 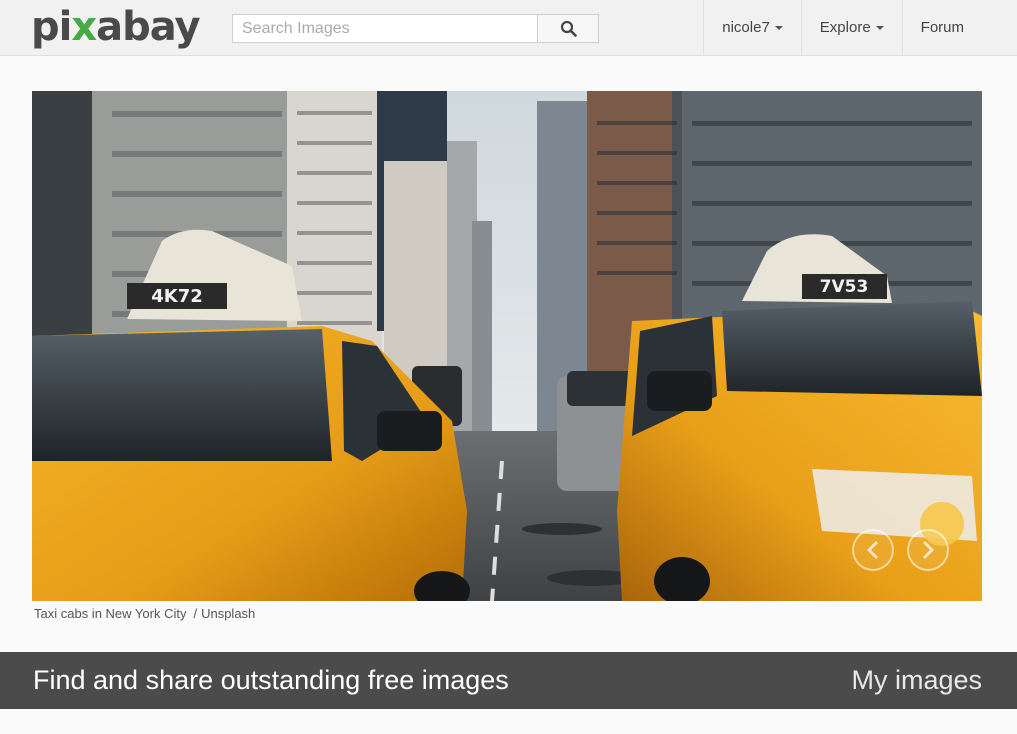 What do you see at coordinates (916, 680) in the screenshot?
I see `my-images-link: My images` at bounding box center [916, 680].